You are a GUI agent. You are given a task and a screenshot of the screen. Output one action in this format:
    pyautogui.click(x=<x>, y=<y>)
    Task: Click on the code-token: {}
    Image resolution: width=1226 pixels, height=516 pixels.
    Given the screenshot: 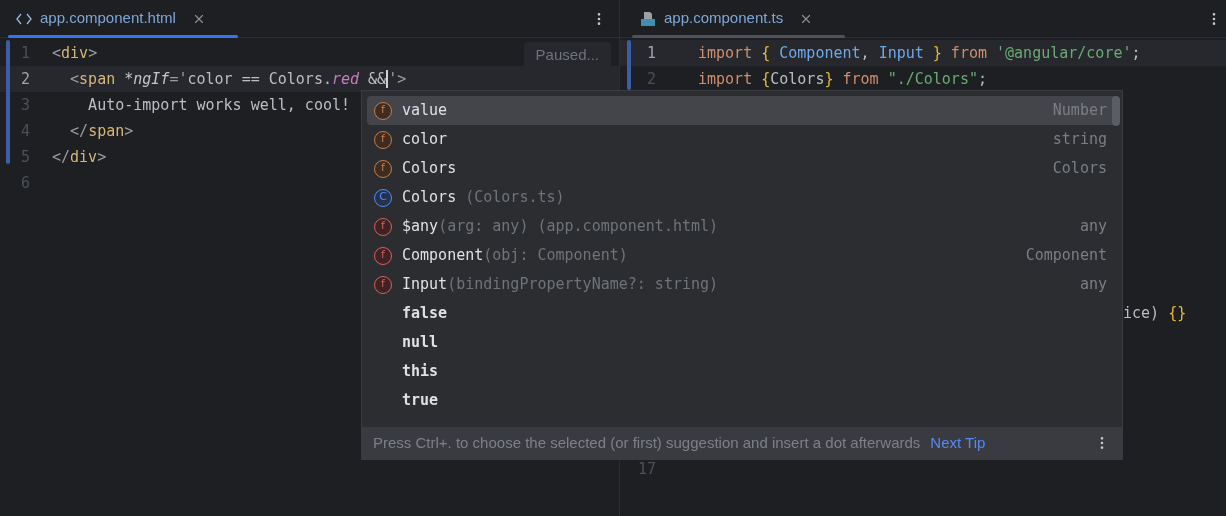 What is the action you would take?
    pyautogui.click(x=1177, y=313)
    